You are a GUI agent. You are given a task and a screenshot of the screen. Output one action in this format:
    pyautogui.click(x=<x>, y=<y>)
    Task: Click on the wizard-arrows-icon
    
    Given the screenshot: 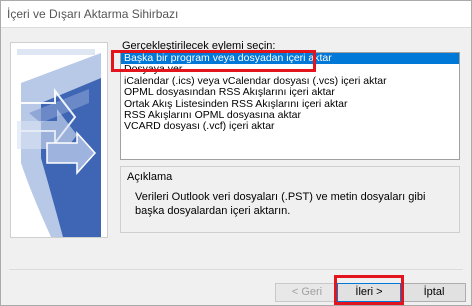 What is the action you would take?
    pyautogui.click(x=59, y=140)
    